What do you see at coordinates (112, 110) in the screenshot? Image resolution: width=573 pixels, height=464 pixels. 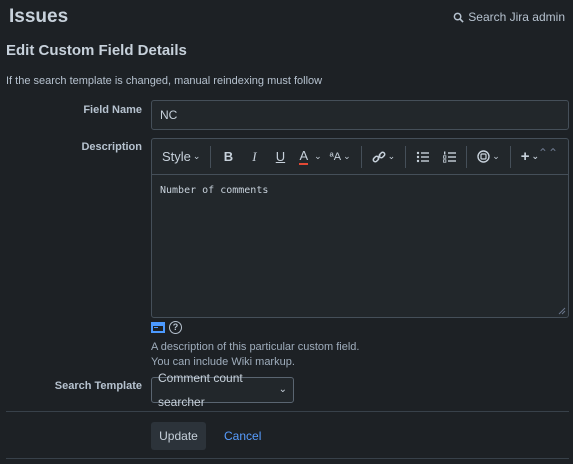 I see `field-name-label: Field Name` at bounding box center [112, 110].